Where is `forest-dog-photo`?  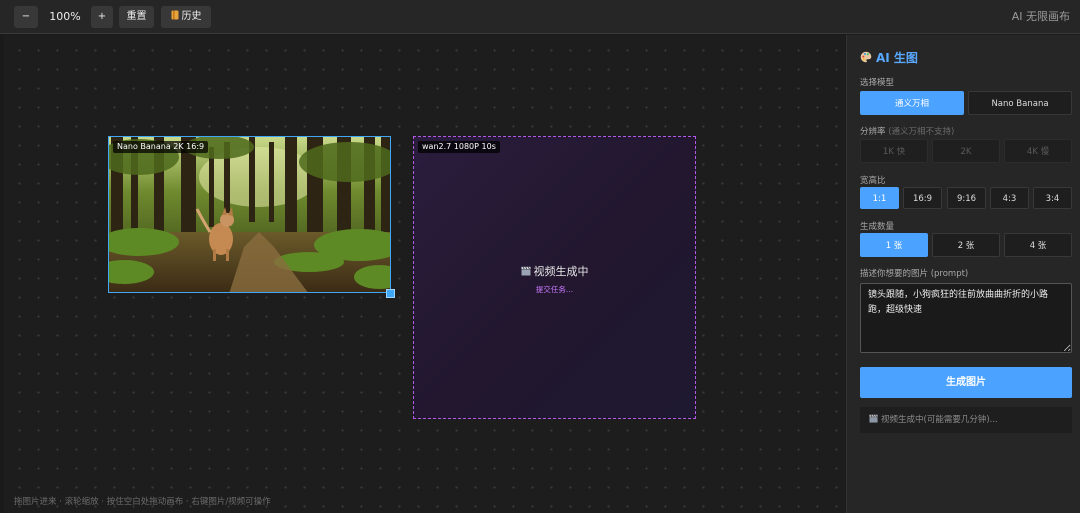
forest-dog-photo is located at coordinates (249, 214).